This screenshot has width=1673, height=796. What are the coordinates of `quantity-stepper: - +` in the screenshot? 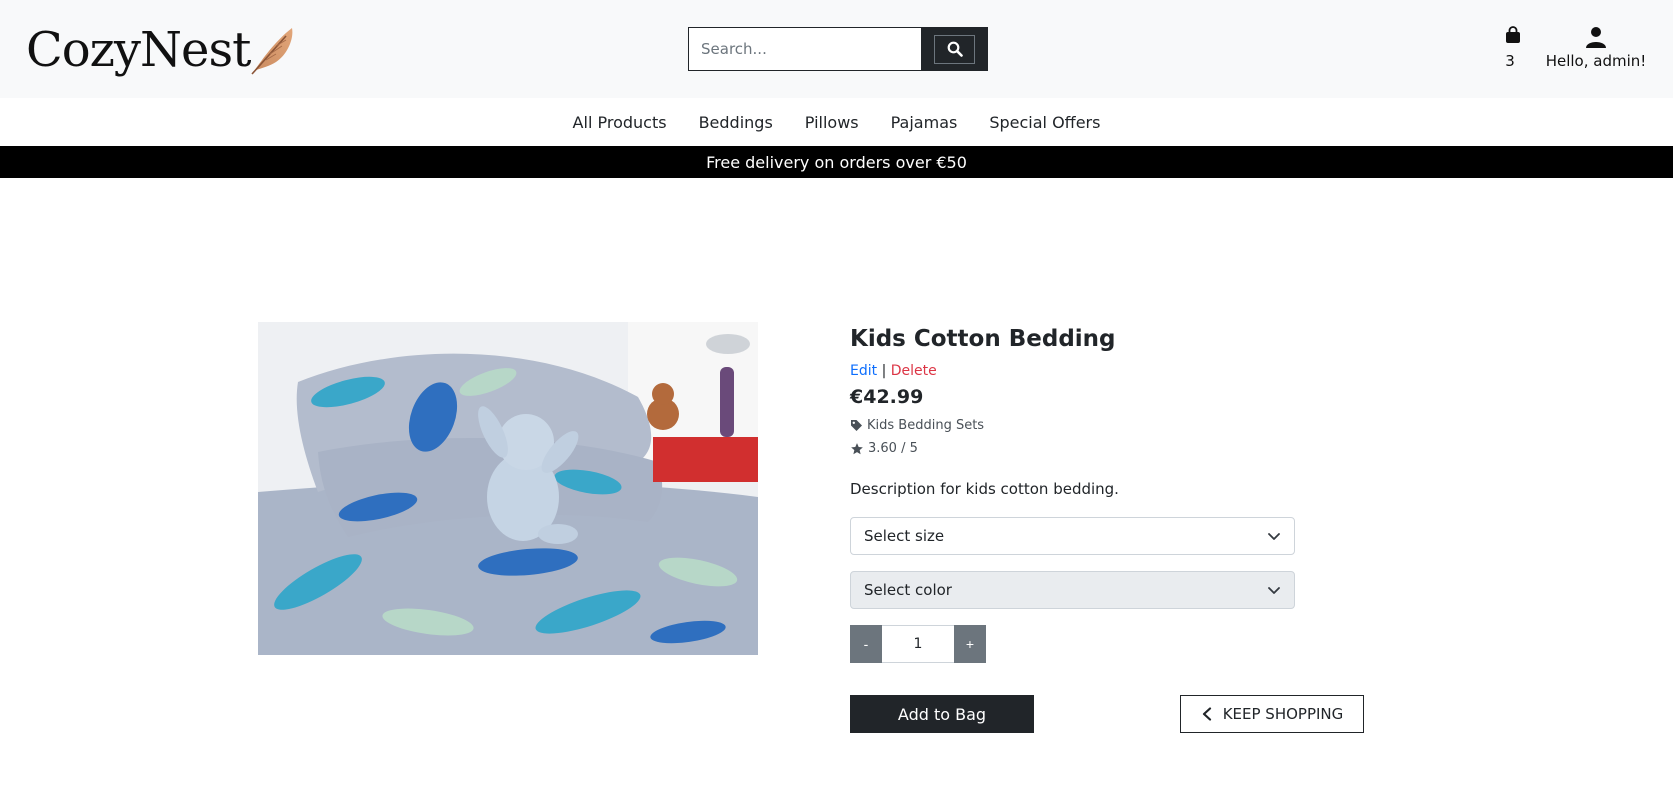 It's located at (918, 644).